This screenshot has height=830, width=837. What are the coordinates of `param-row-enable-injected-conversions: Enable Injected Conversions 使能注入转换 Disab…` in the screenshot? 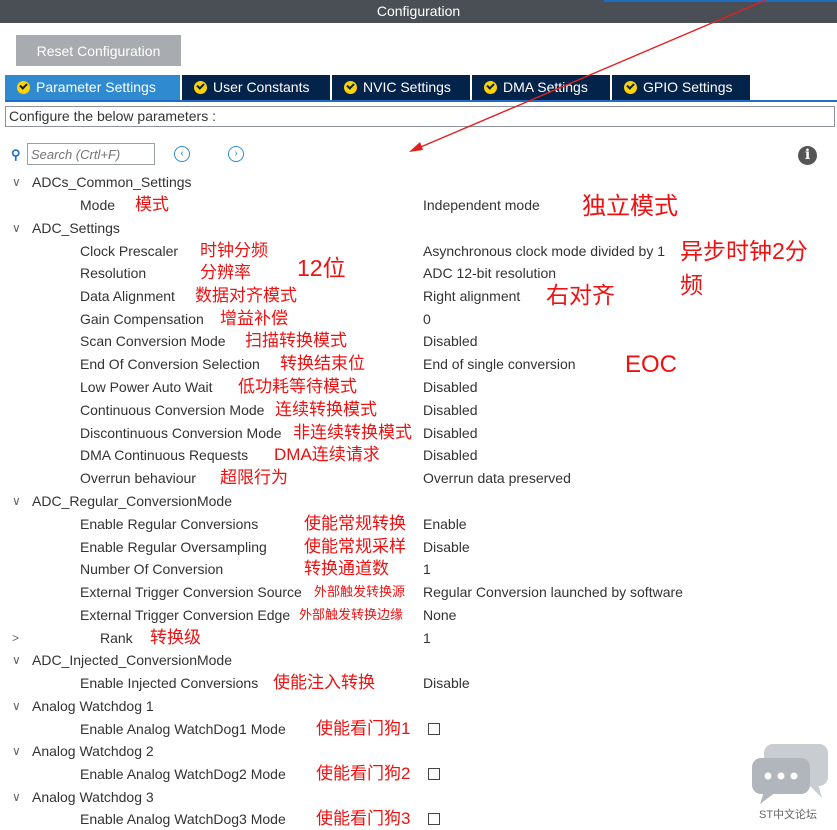 It's located at (418, 683).